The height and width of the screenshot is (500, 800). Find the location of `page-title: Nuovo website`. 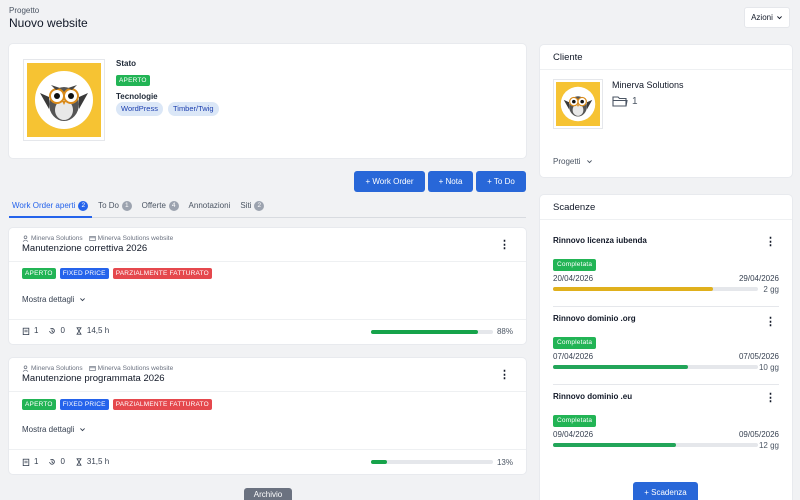

page-title: Nuovo website is located at coordinates (48, 23).